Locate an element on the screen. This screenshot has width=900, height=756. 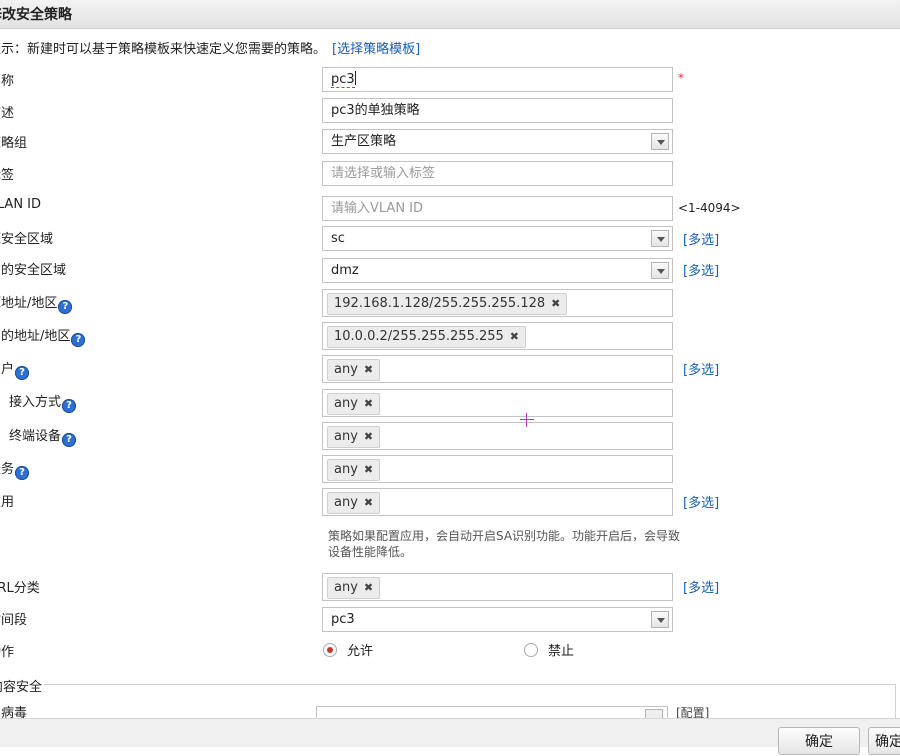
src-zone-multi-link: [多选] is located at coordinates (701, 238).